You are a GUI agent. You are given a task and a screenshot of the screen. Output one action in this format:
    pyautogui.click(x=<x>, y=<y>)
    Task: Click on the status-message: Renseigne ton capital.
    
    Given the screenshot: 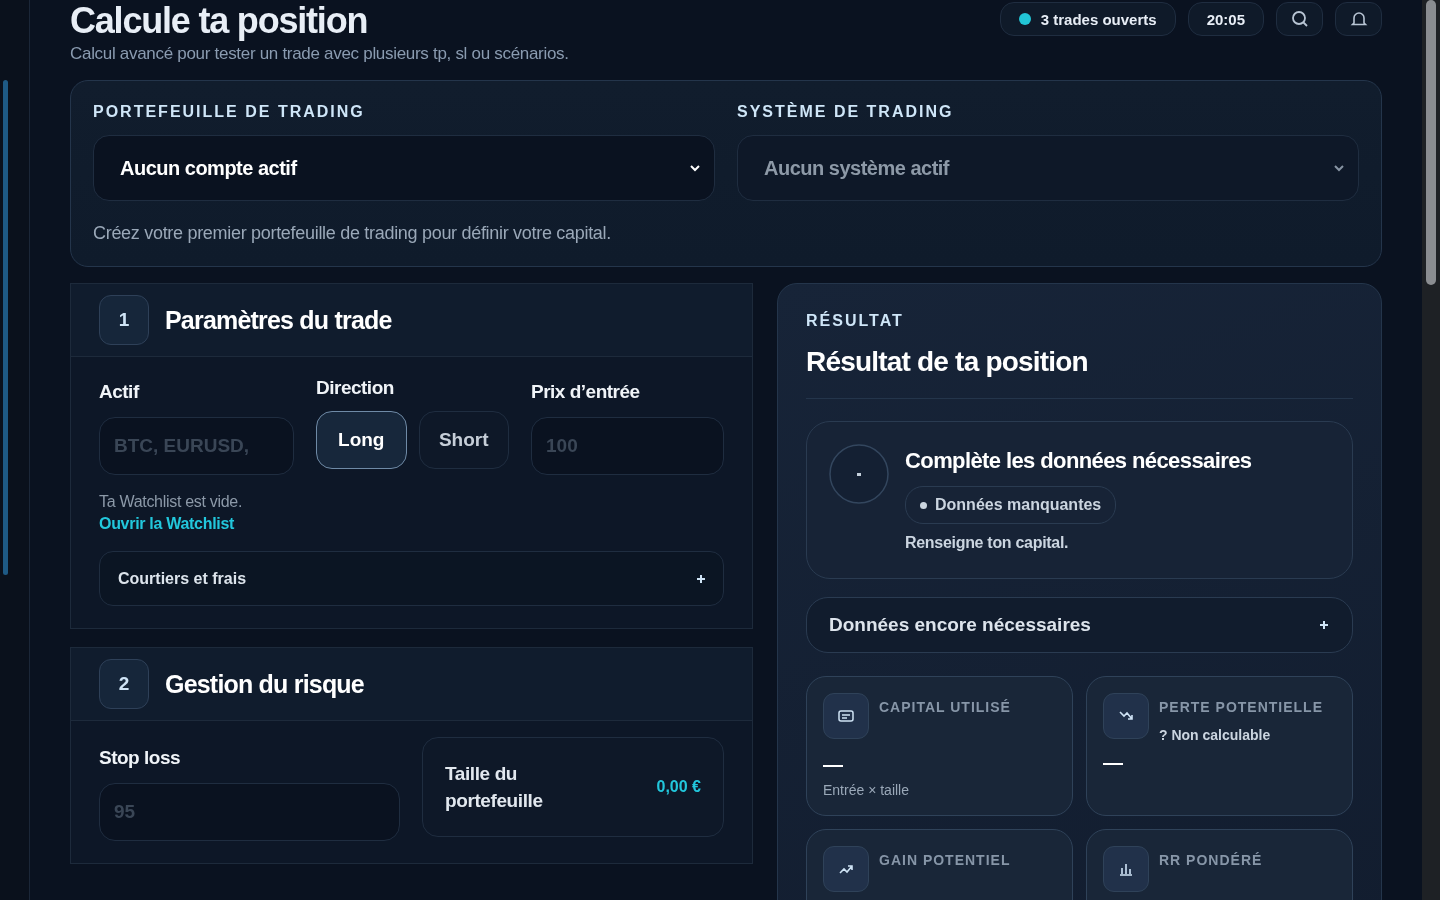 What is the action you would take?
    pyautogui.click(x=987, y=543)
    